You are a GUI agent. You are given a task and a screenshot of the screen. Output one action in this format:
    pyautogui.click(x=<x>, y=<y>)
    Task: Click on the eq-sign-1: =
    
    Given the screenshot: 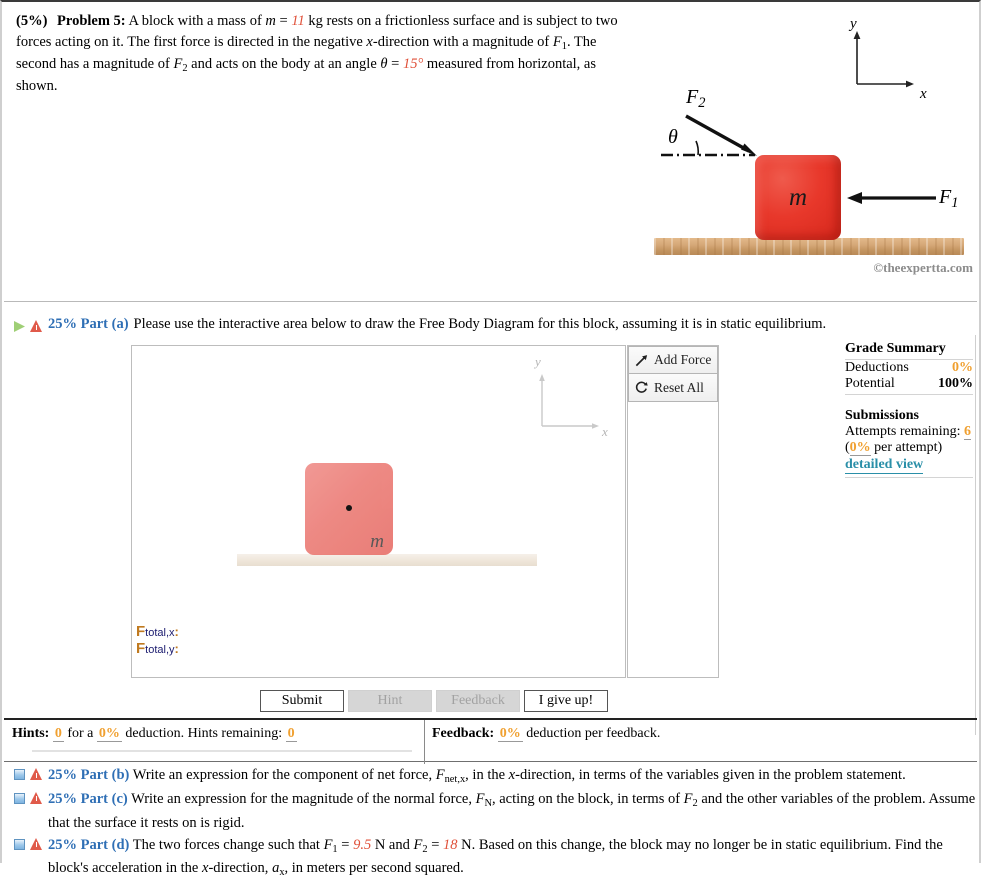 What is the action you would take?
    pyautogui.click(x=283, y=21)
    